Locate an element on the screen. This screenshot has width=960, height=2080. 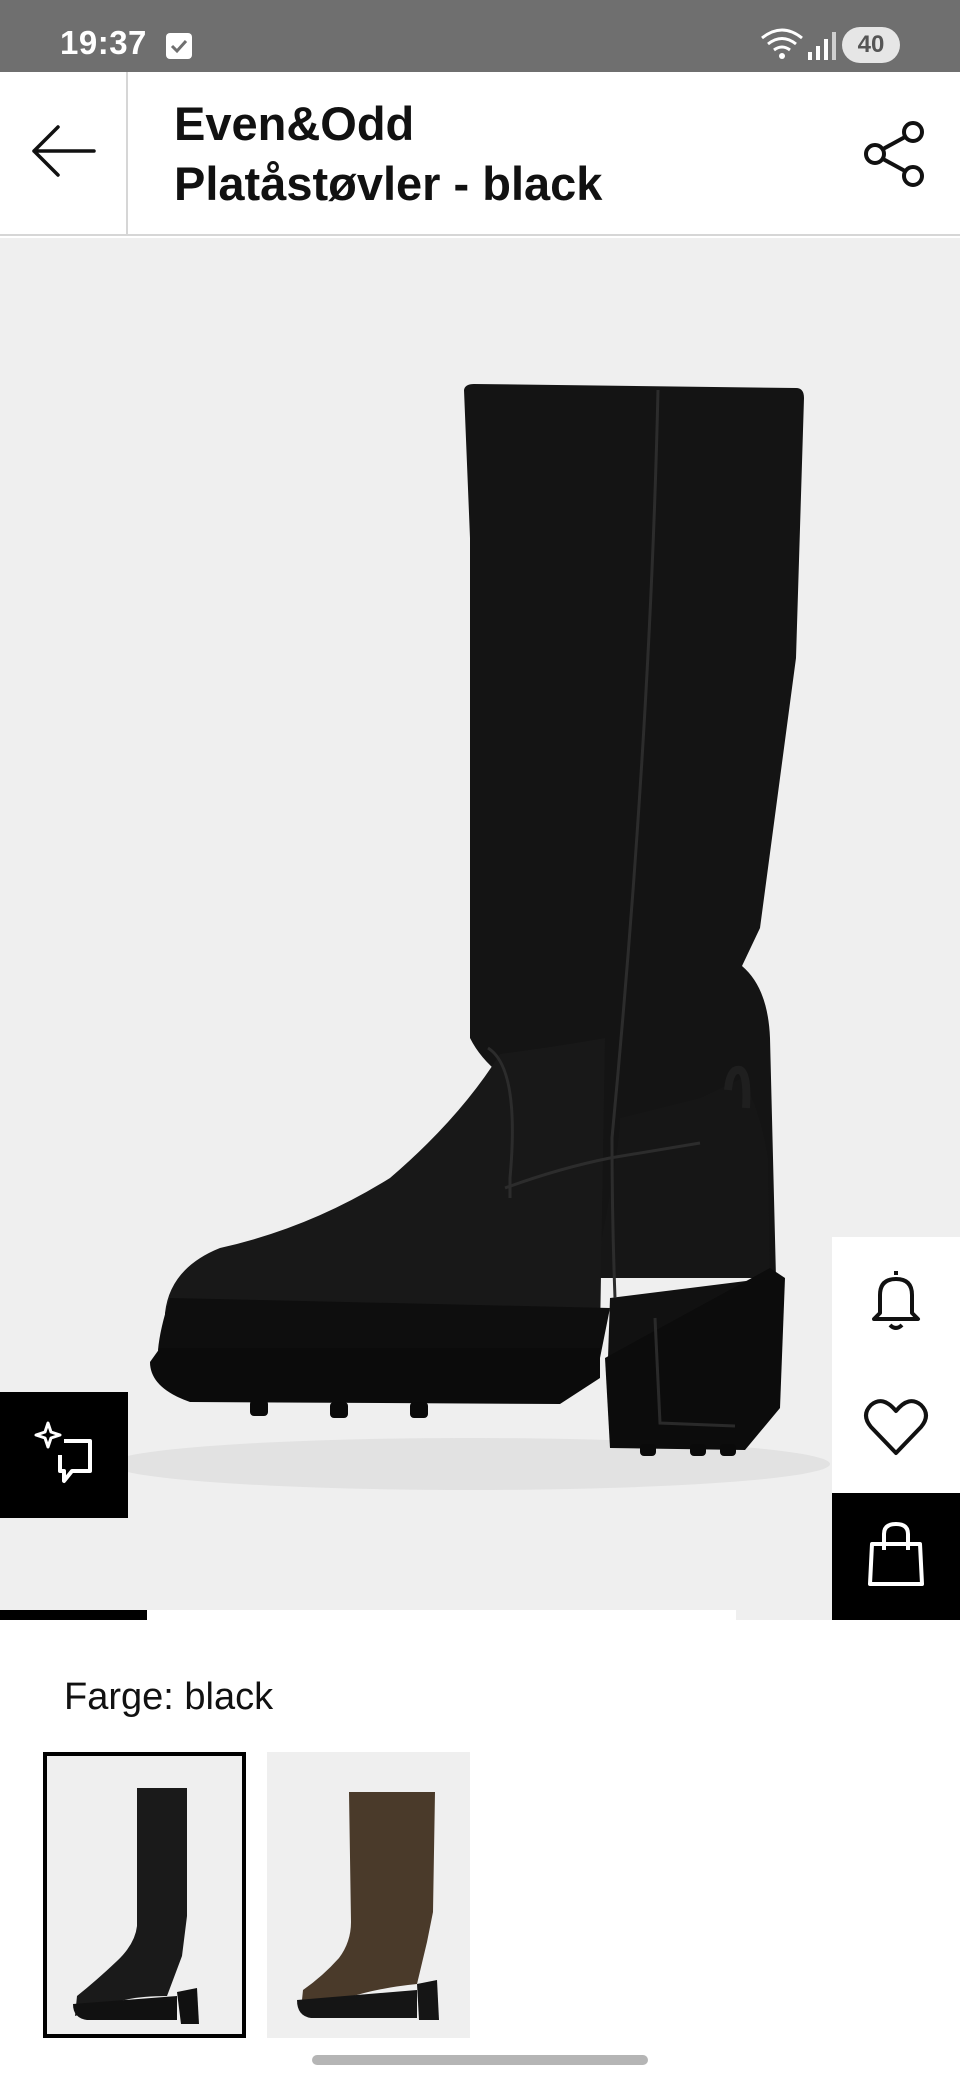
ai-assistant-button is located at coordinates (64, 1455).